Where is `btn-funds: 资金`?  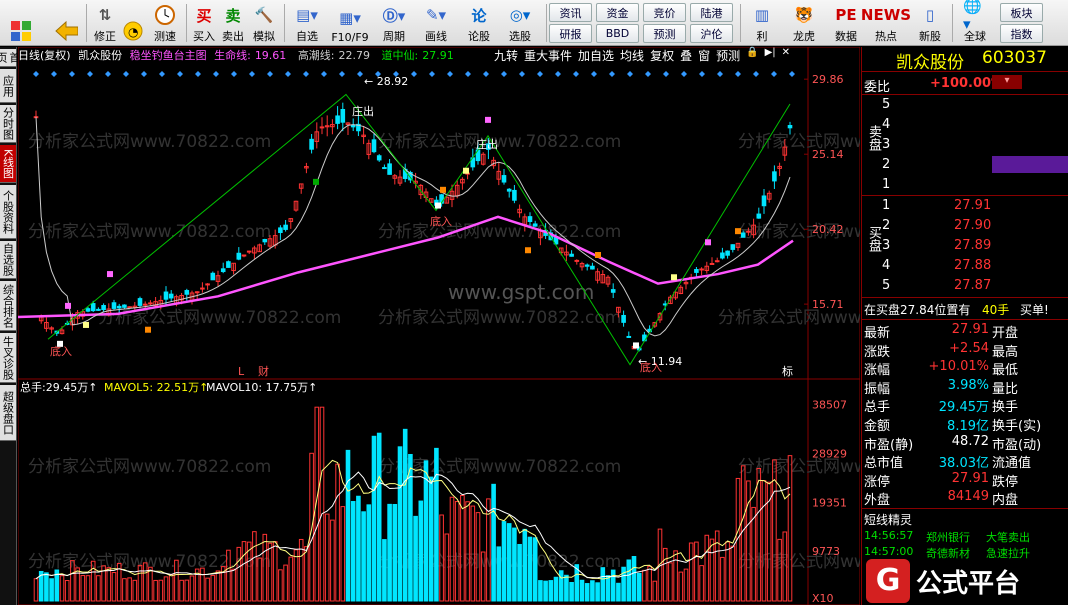 btn-funds: 资金 is located at coordinates (617, 12).